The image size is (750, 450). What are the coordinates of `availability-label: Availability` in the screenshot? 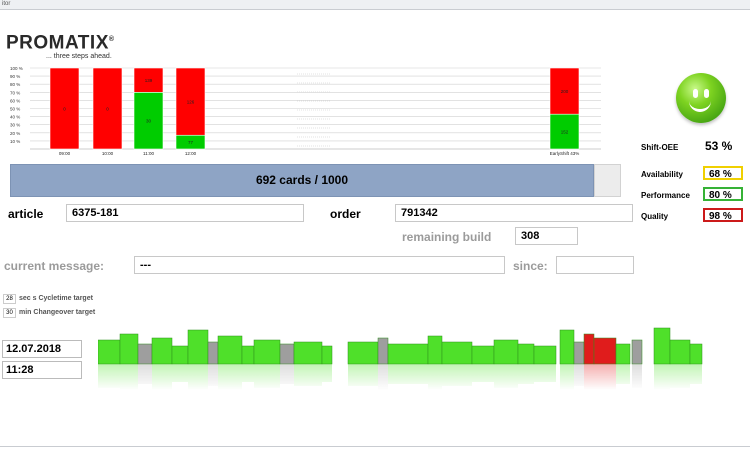 It's located at (662, 174).